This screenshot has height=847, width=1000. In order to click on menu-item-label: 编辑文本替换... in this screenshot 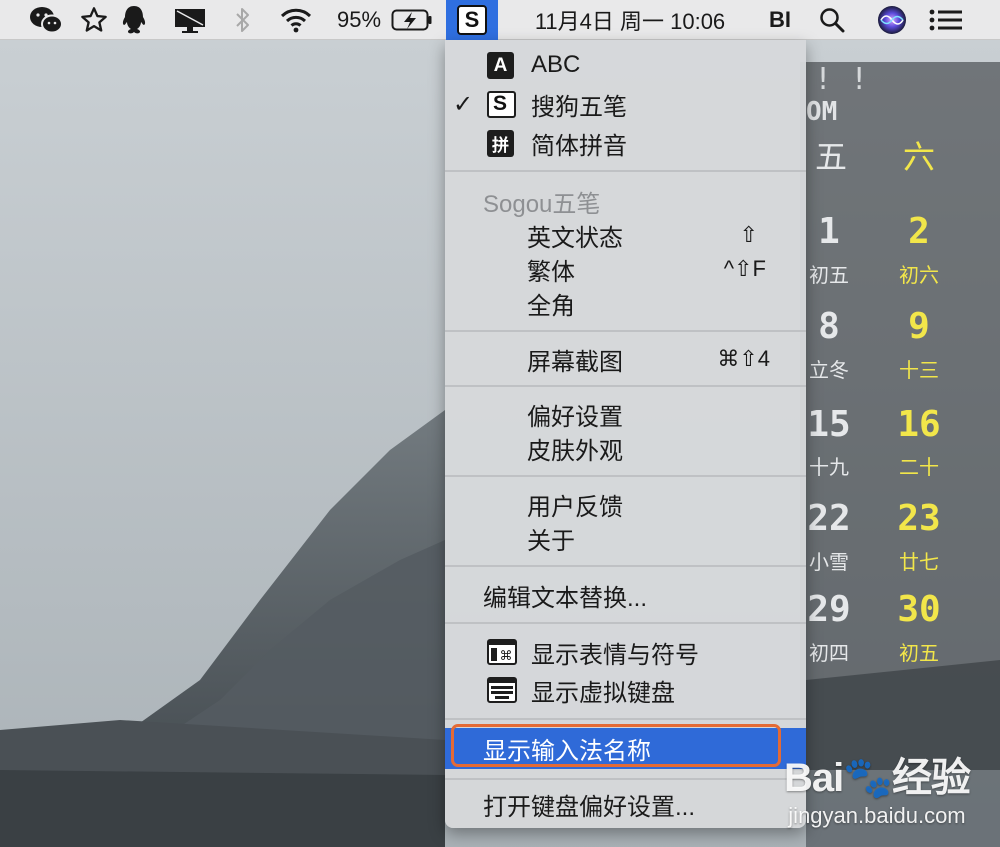, I will do `click(565, 598)`.